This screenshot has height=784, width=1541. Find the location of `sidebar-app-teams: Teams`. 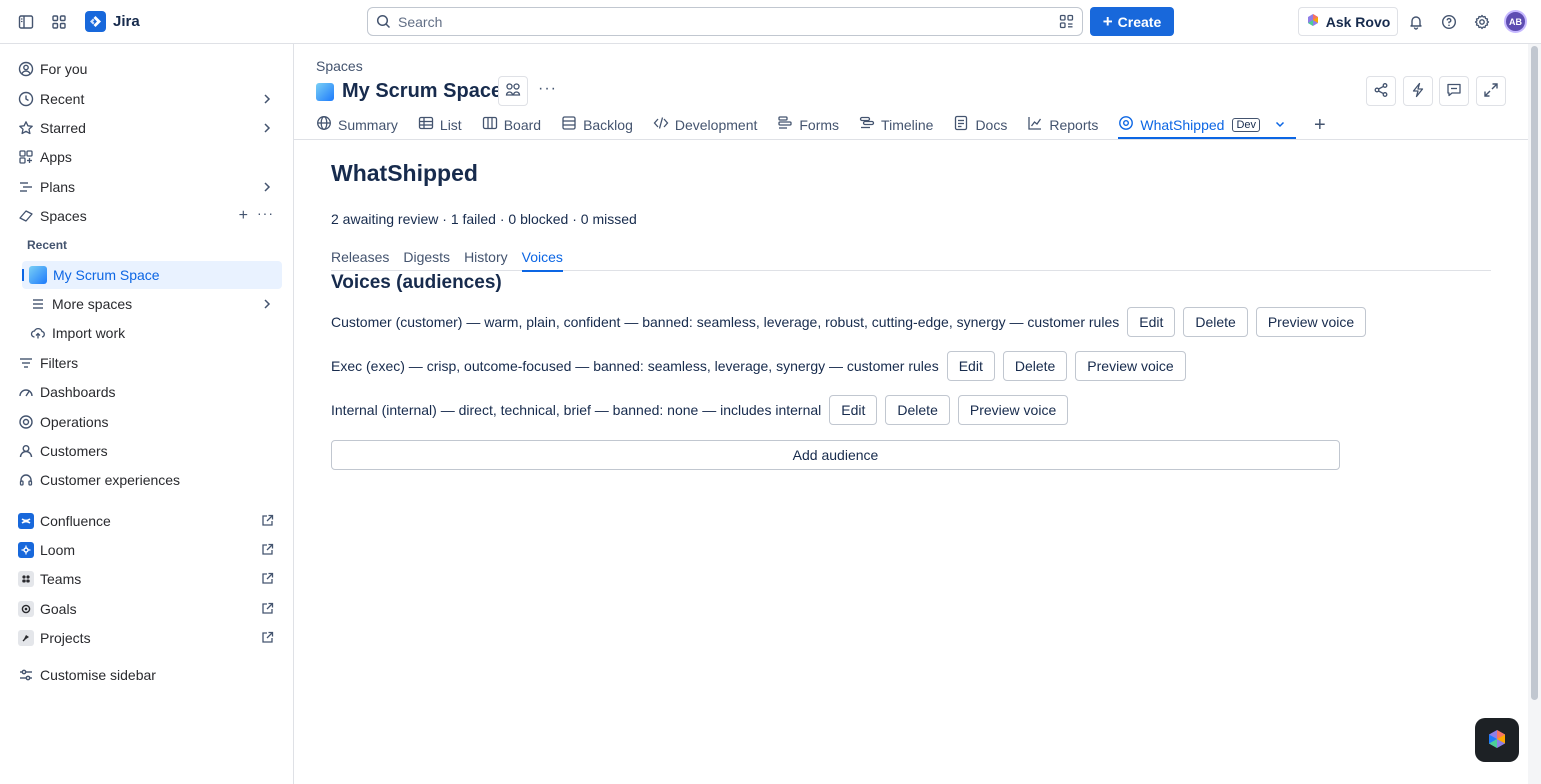

sidebar-app-teams: Teams is located at coordinates (147, 579).